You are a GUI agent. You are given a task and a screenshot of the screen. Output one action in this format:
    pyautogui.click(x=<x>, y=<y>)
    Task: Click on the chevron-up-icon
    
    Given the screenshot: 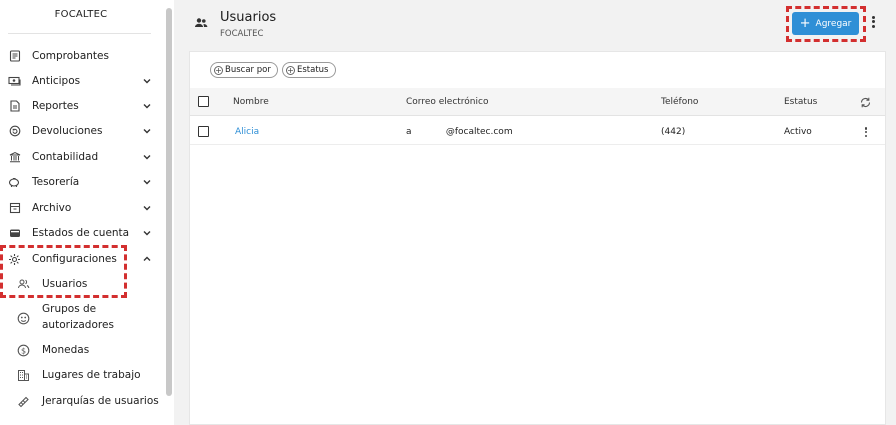 What is the action you would take?
    pyautogui.click(x=147, y=258)
    